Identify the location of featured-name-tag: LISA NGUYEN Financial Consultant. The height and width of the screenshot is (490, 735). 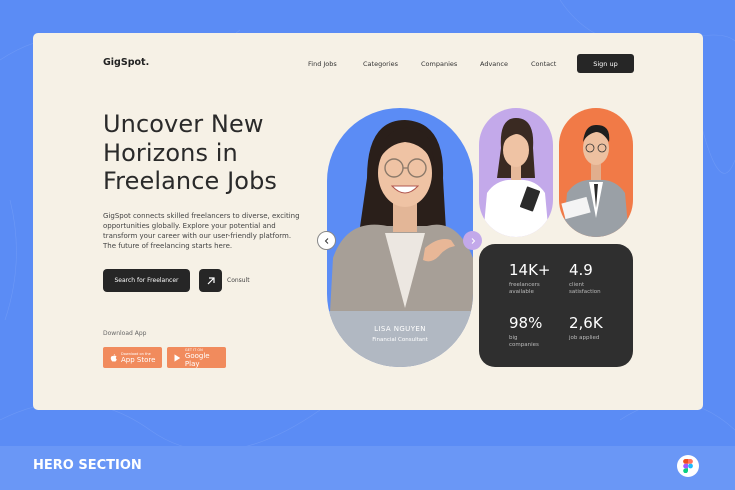
(400, 339).